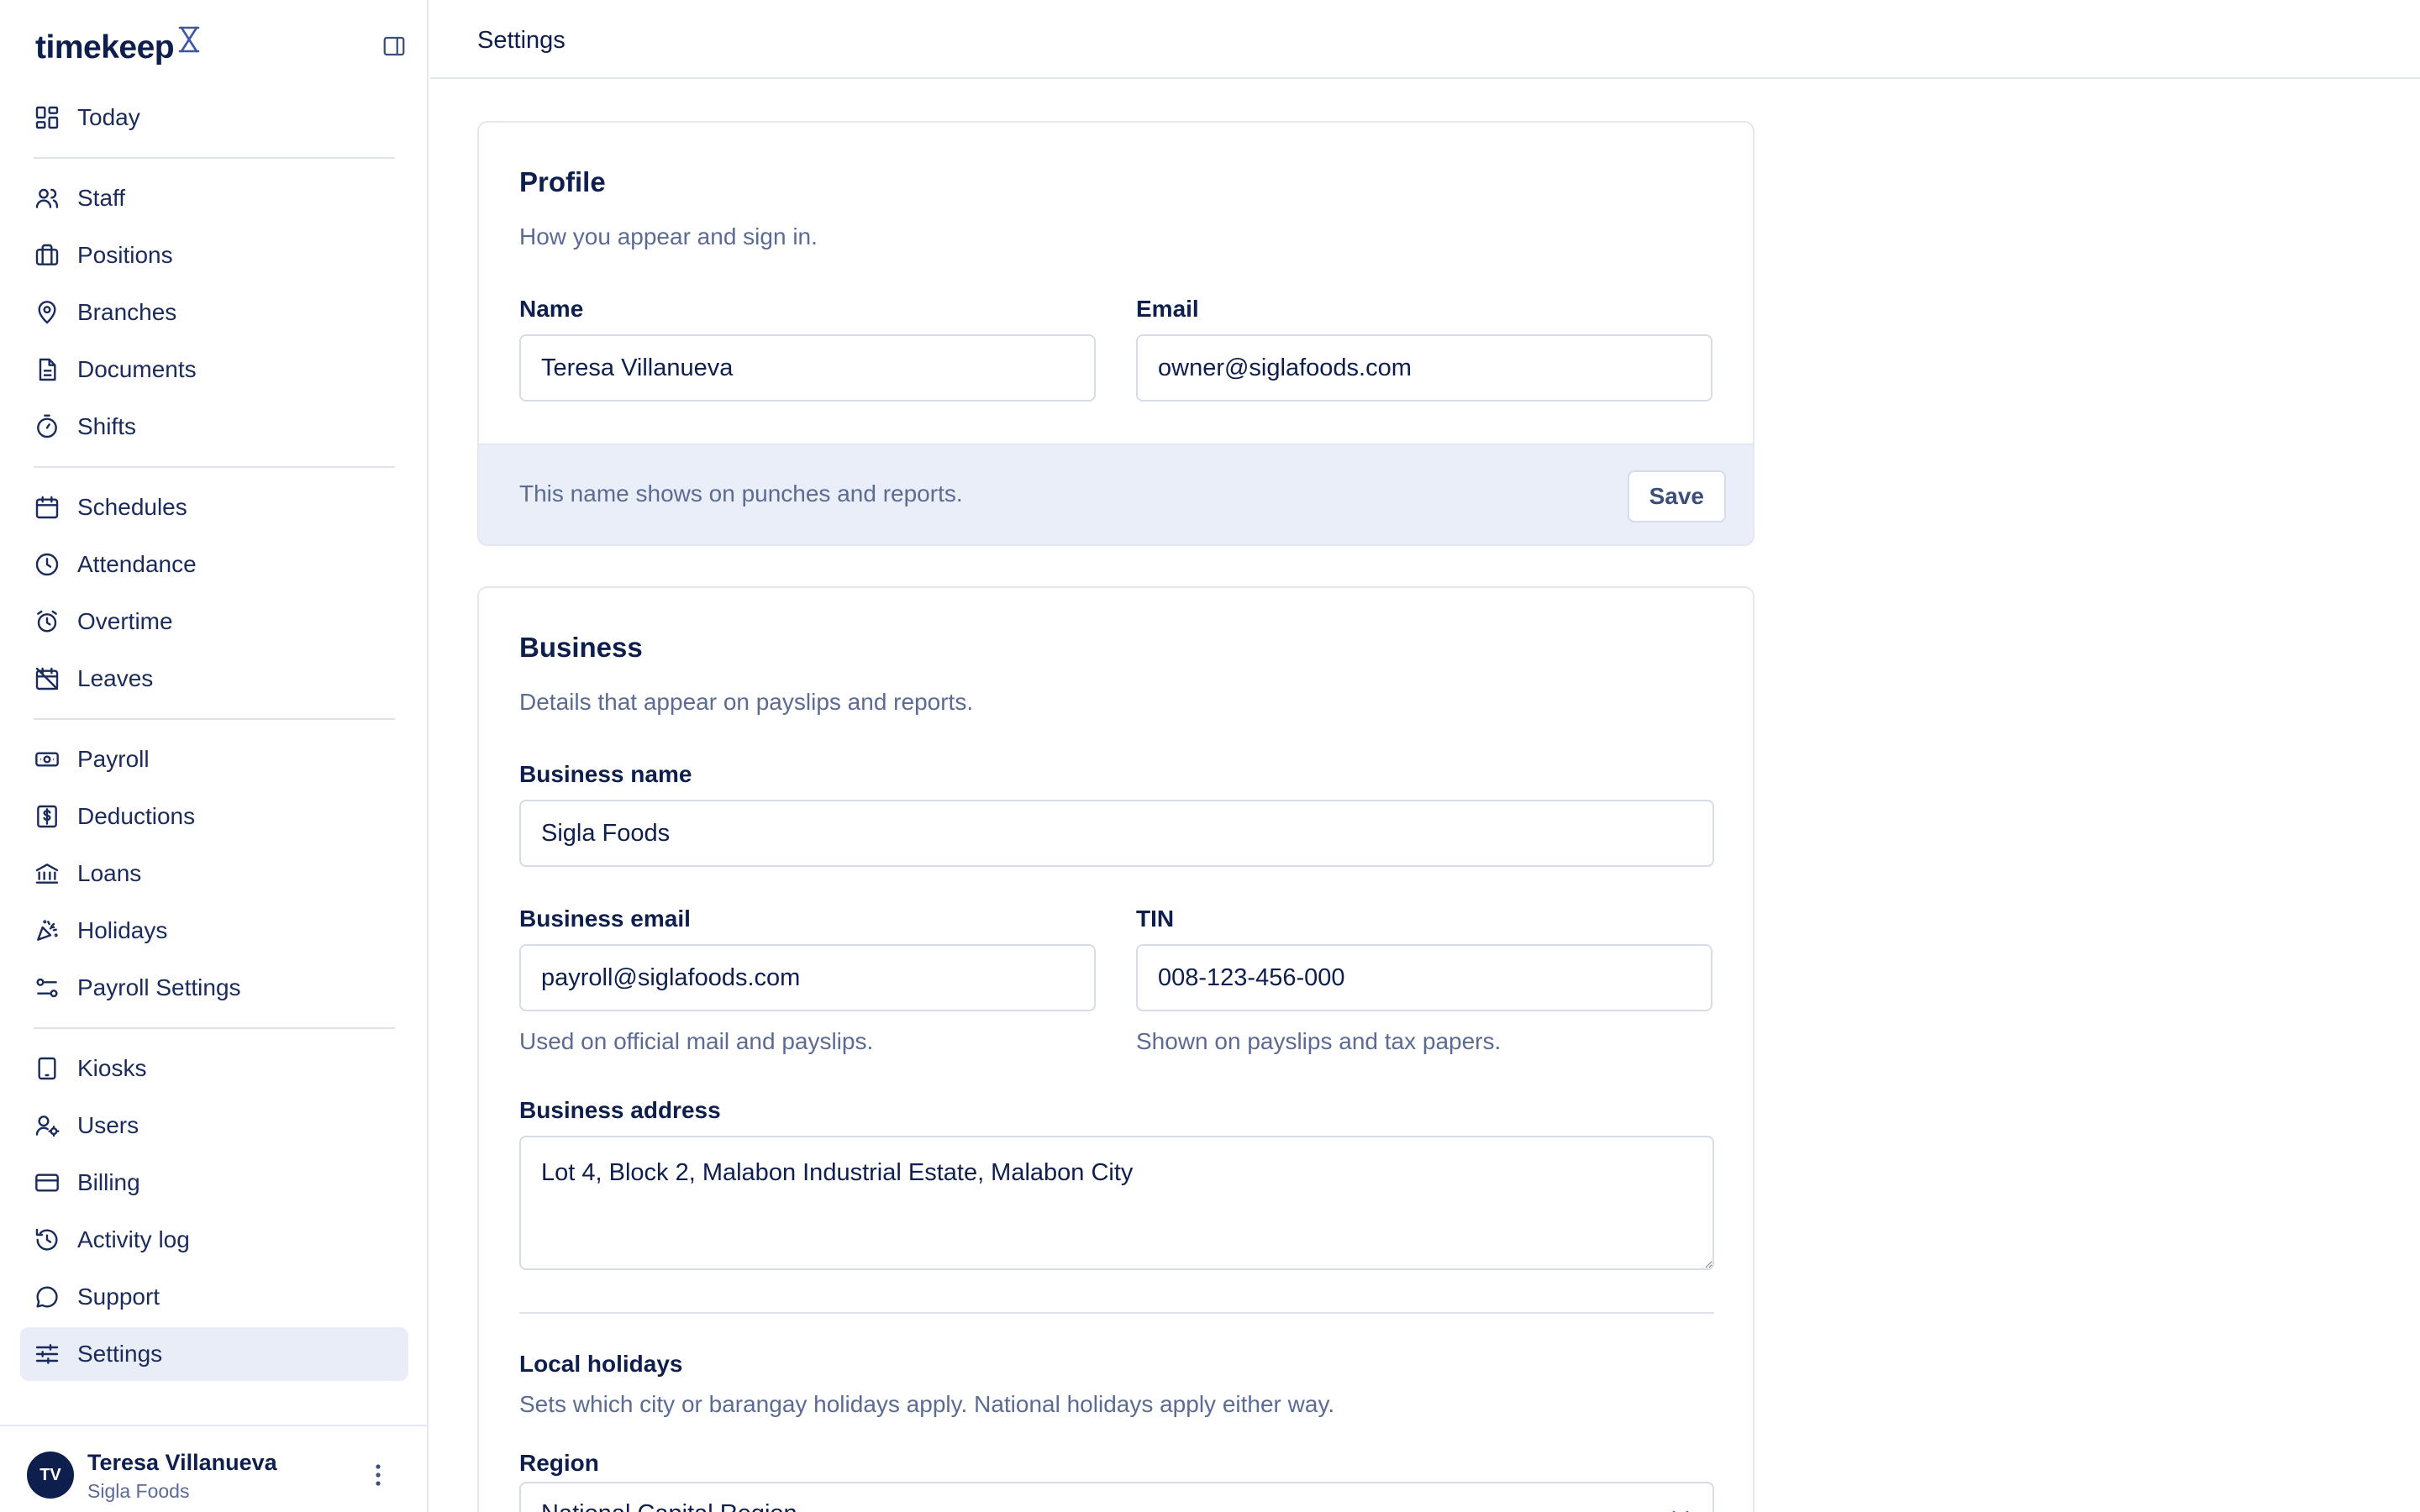  Describe the element at coordinates (123, 930) in the screenshot. I see `sidebar-item-label: Holidays` at that location.